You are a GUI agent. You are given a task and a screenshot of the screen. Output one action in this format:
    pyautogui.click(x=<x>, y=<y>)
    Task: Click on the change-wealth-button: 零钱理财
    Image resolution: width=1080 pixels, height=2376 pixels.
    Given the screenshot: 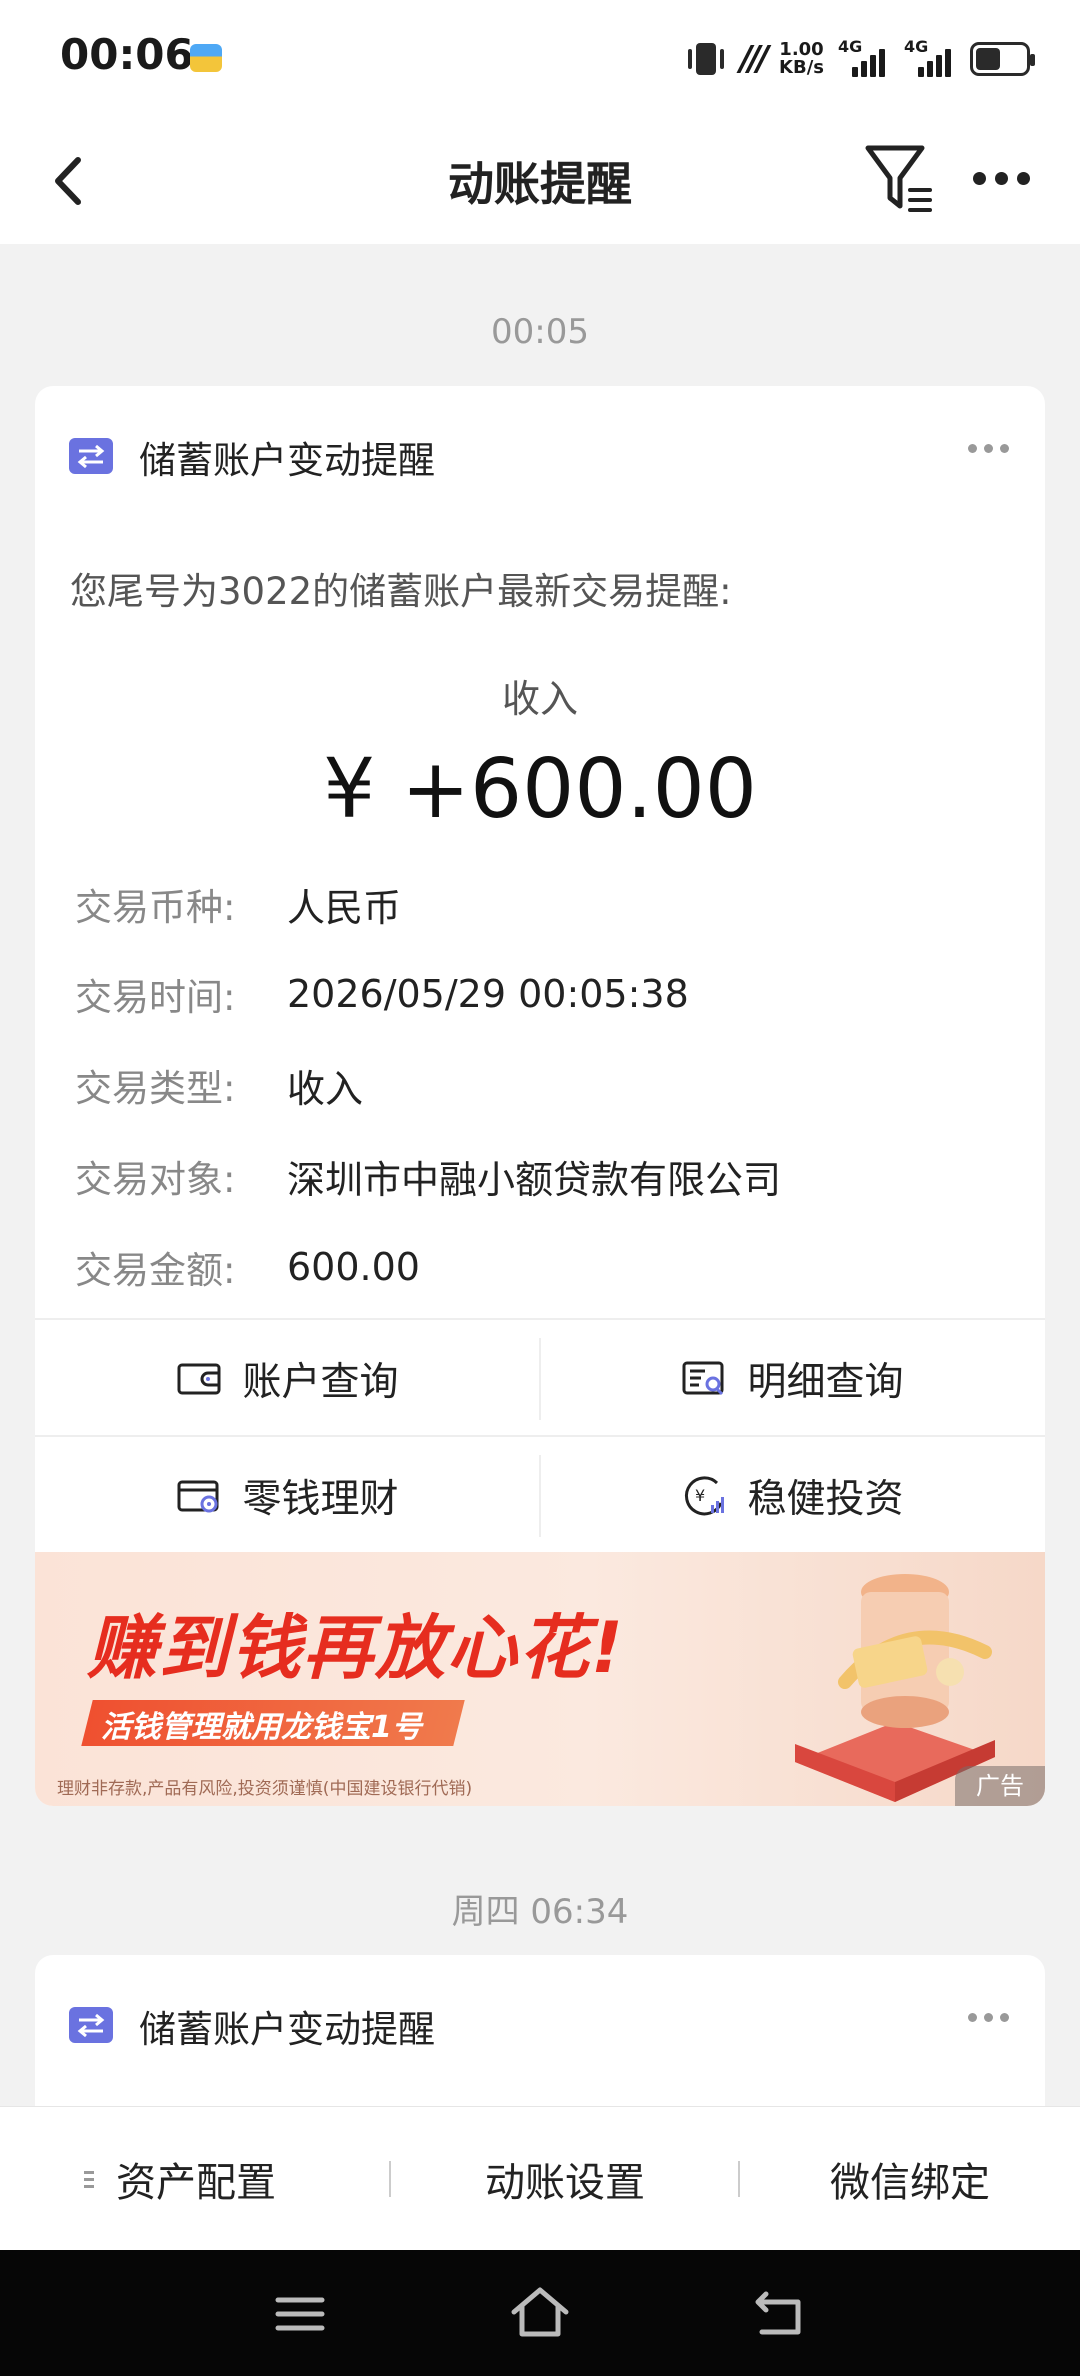 What is the action you would take?
    pyautogui.click(x=287, y=1495)
    